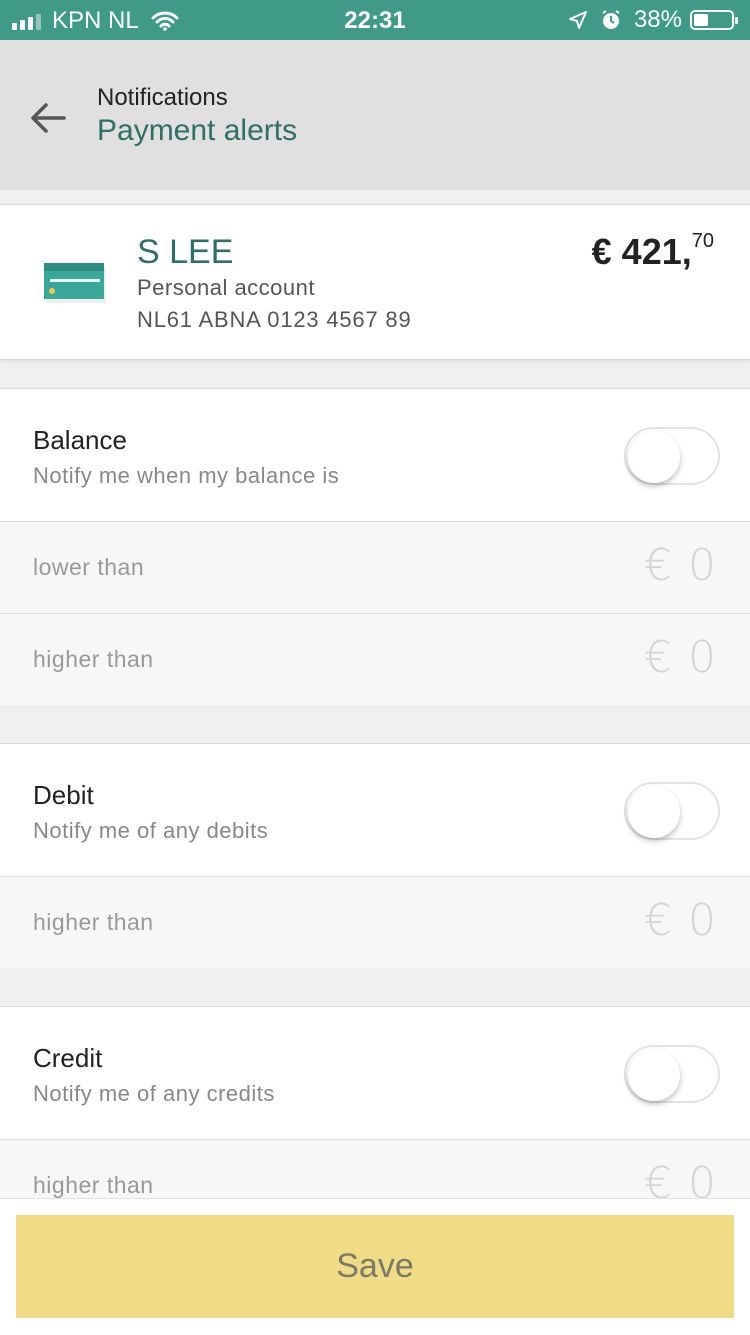 The height and width of the screenshot is (1335, 750). I want to click on alarm-clock-icon, so click(611, 19).